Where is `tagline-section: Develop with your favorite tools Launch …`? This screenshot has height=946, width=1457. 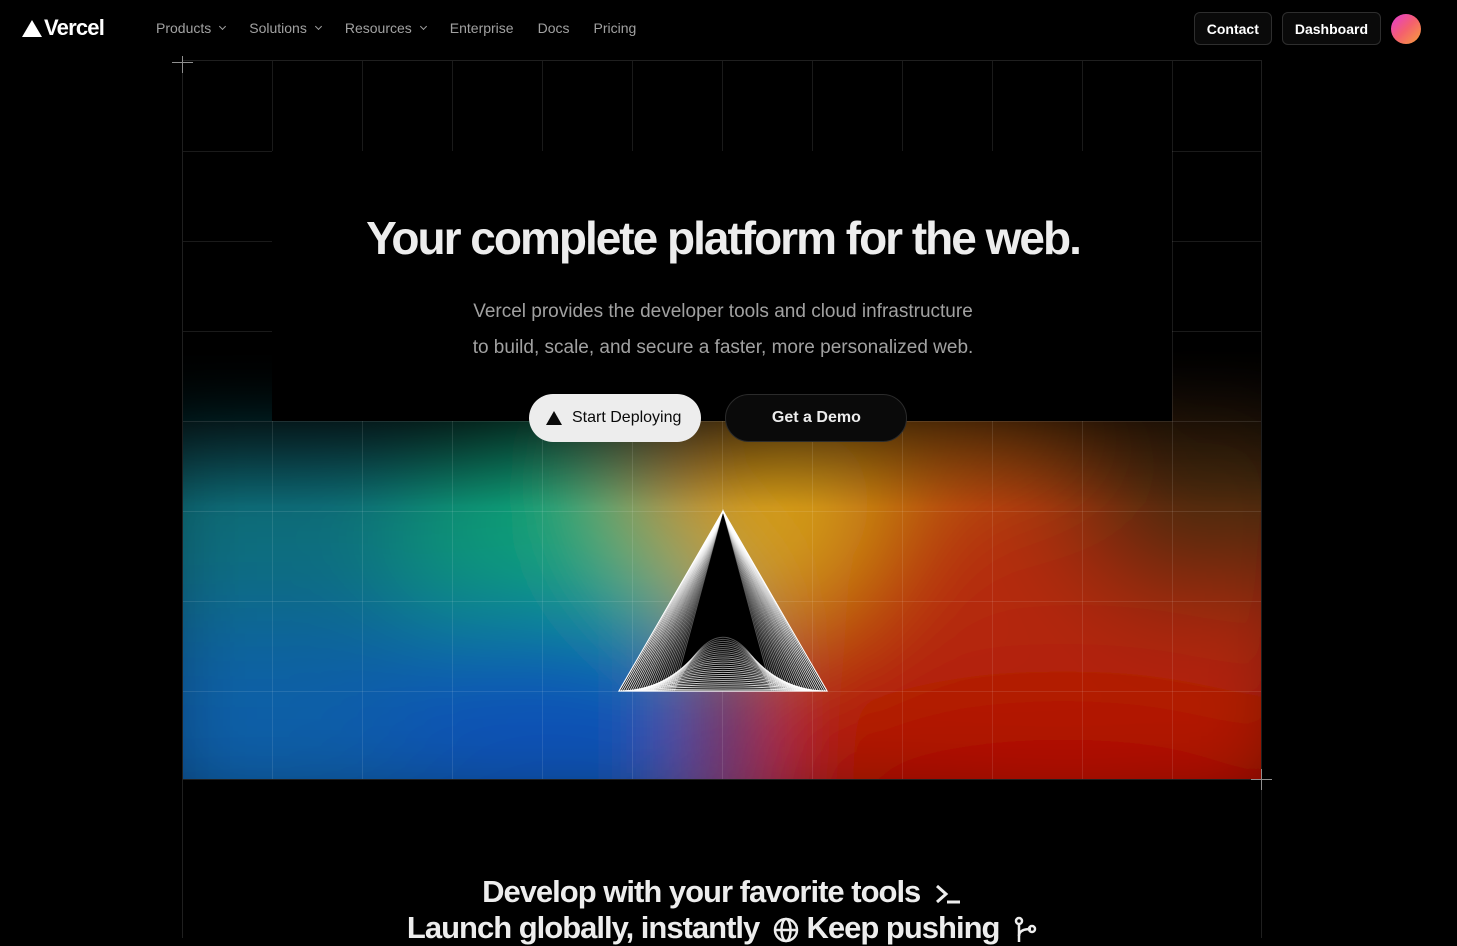 tagline-section: Develop with your favorite tools Launch … is located at coordinates (722, 910).